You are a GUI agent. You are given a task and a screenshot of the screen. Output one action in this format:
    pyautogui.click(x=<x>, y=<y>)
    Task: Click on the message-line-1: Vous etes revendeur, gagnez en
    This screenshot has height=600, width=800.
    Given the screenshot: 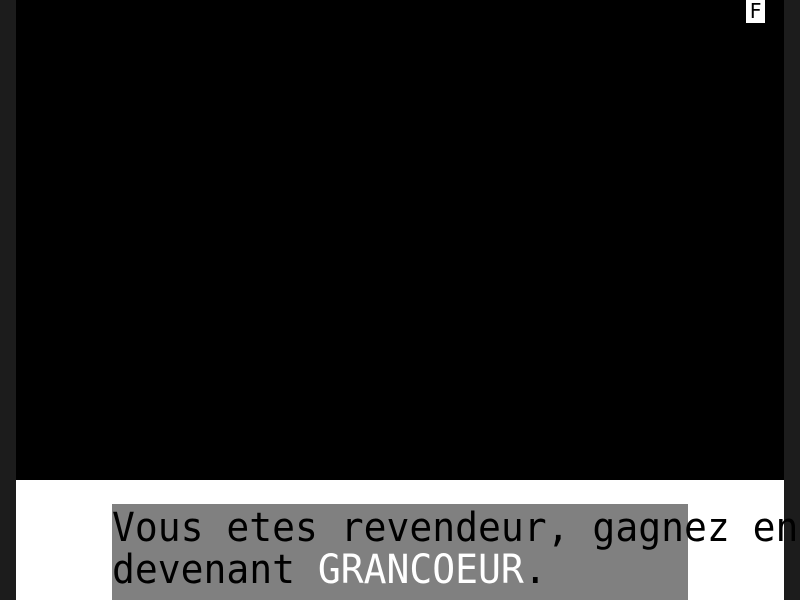 What is the action you would take?
    pyautogui.click(x=455, y=528)
    